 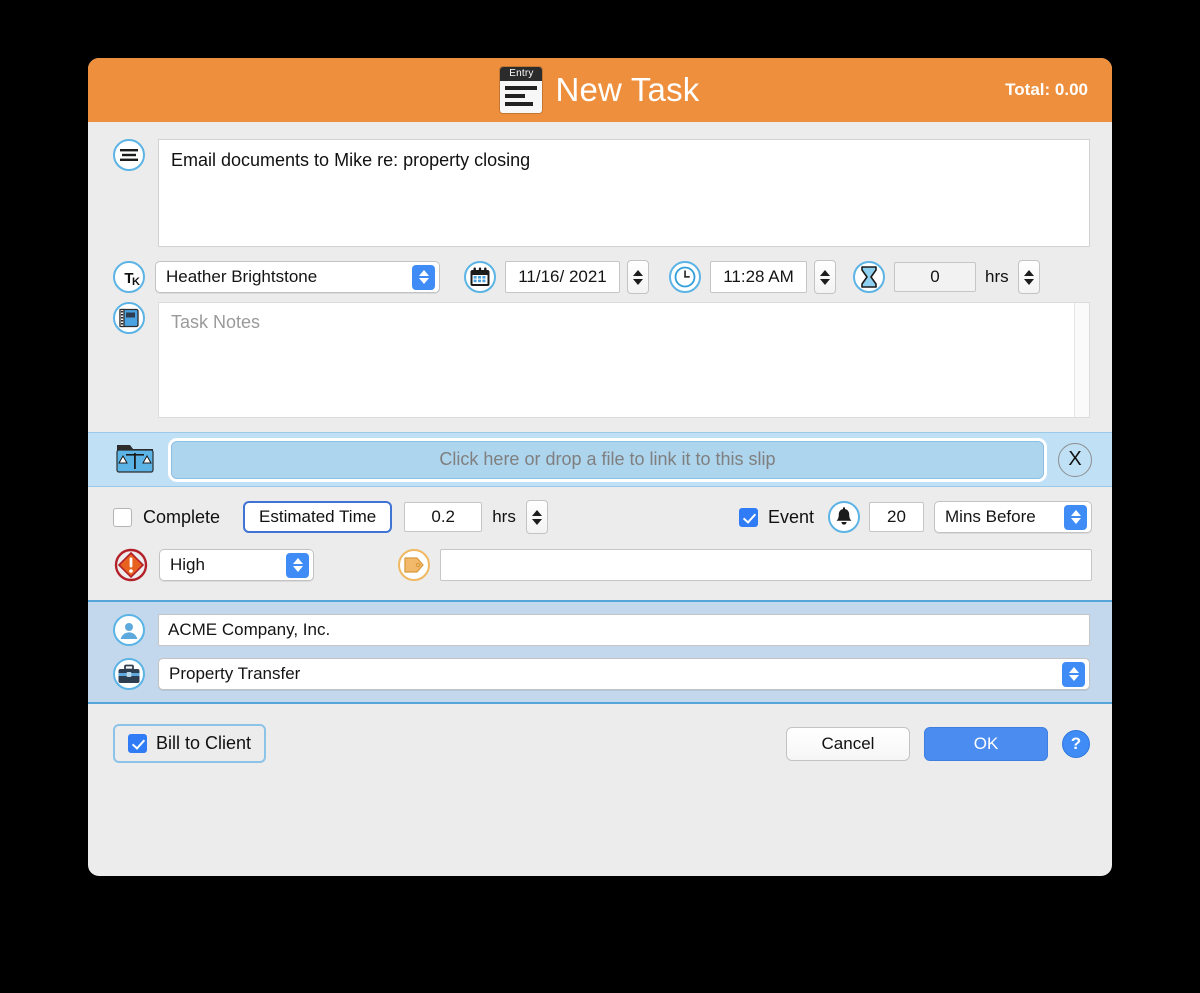 I want to click on reminder-unit-chevron-icon, so click(x=1075, y=517).